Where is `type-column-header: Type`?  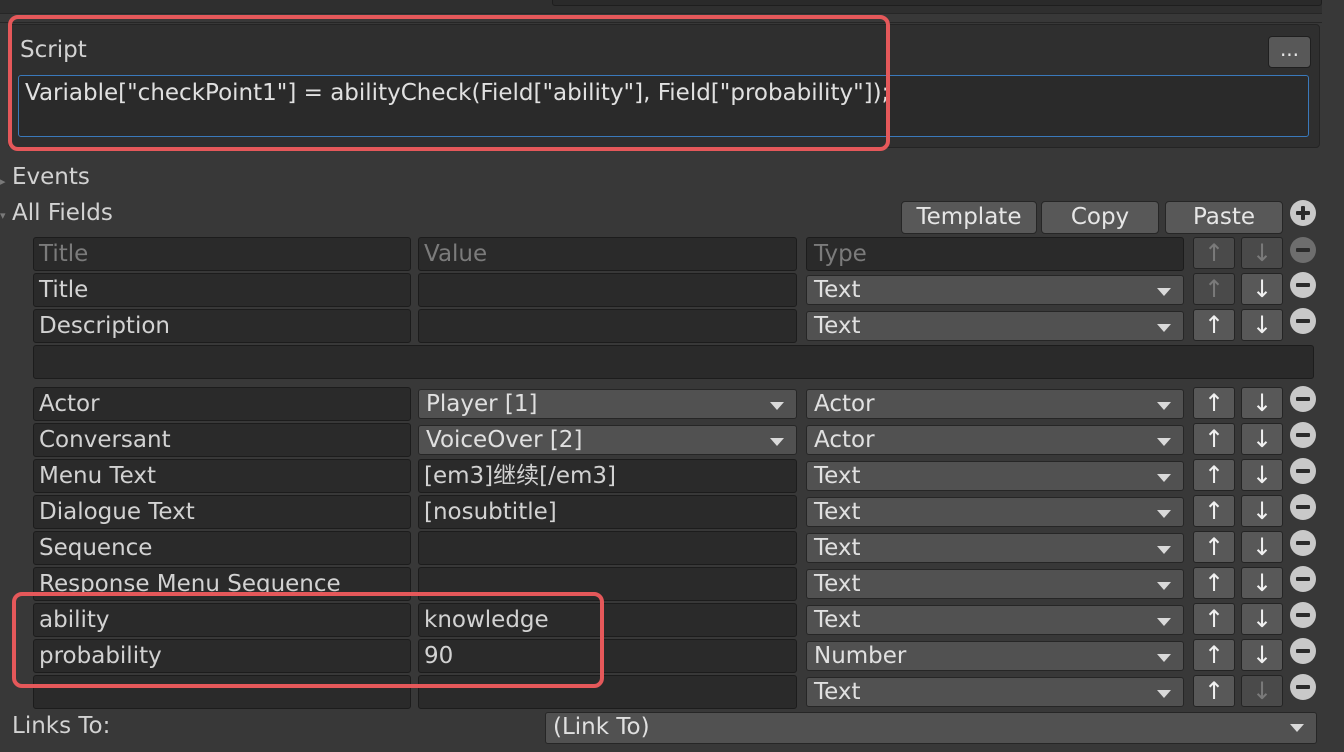 type-column-header: Type is located at coordinates (995, 254).